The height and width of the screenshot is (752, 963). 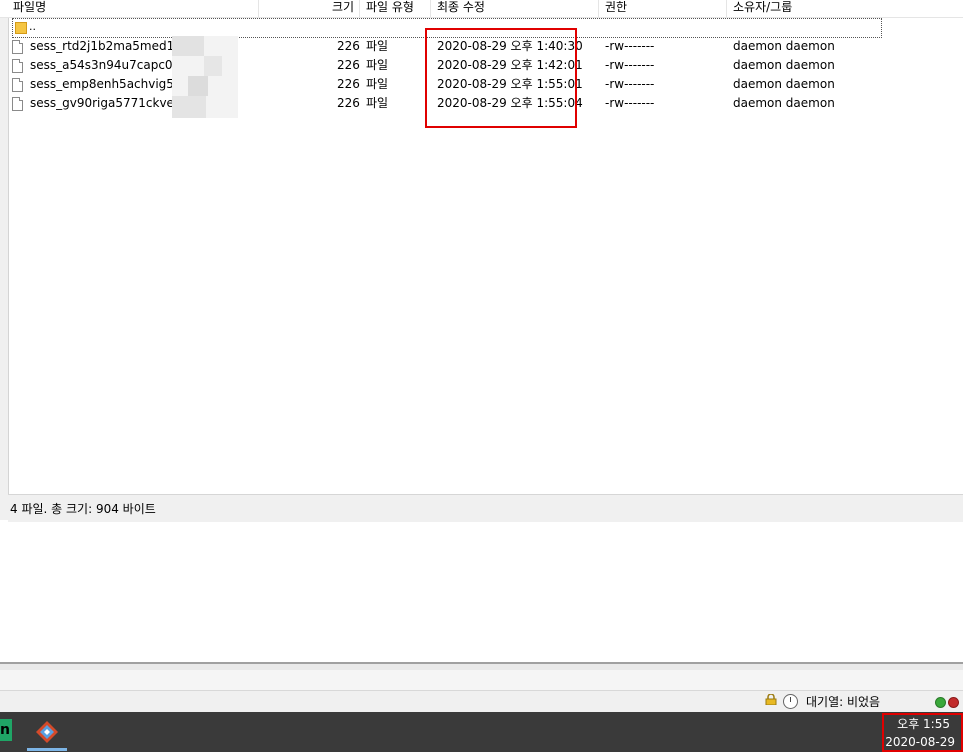 I want to click on active-app-indicator, so click(x=47, y=749).